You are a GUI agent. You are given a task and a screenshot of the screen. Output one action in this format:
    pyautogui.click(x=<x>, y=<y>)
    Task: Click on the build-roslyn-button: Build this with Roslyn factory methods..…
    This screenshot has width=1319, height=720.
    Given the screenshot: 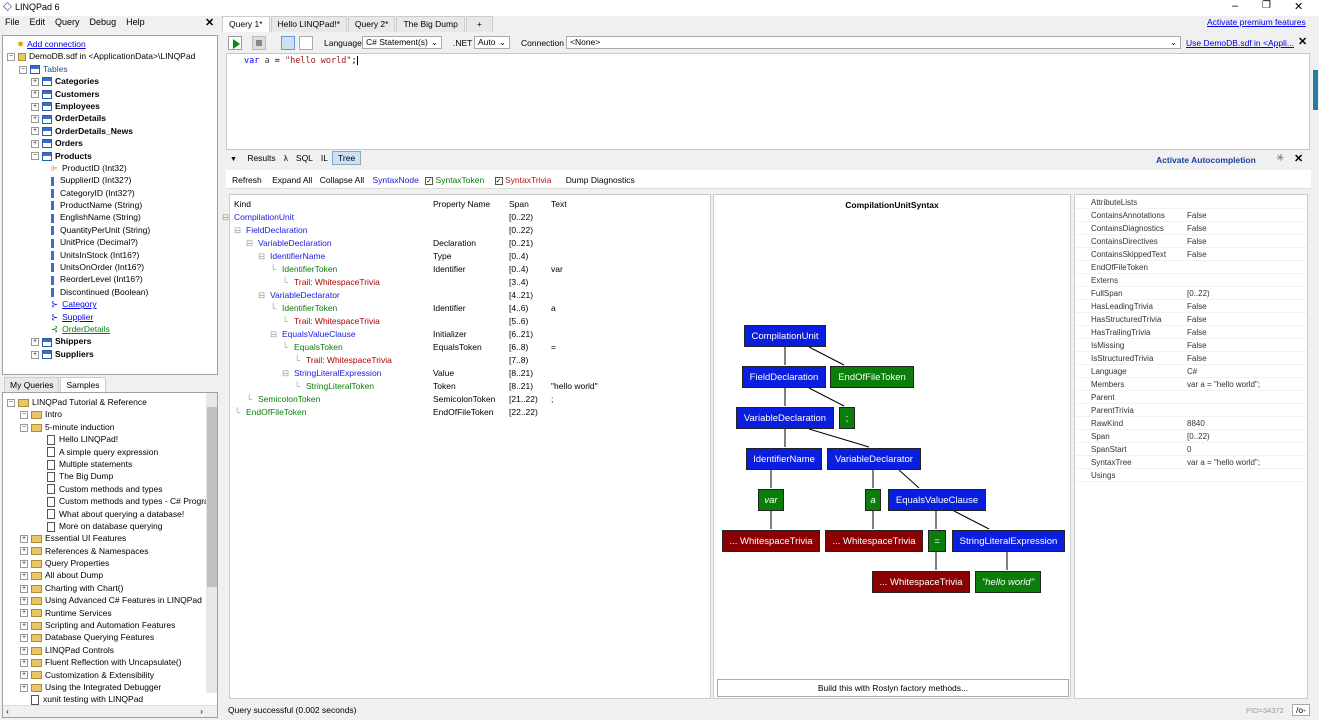 What is the action you would take?
    pyautogui.click(x=893, y=688)
    